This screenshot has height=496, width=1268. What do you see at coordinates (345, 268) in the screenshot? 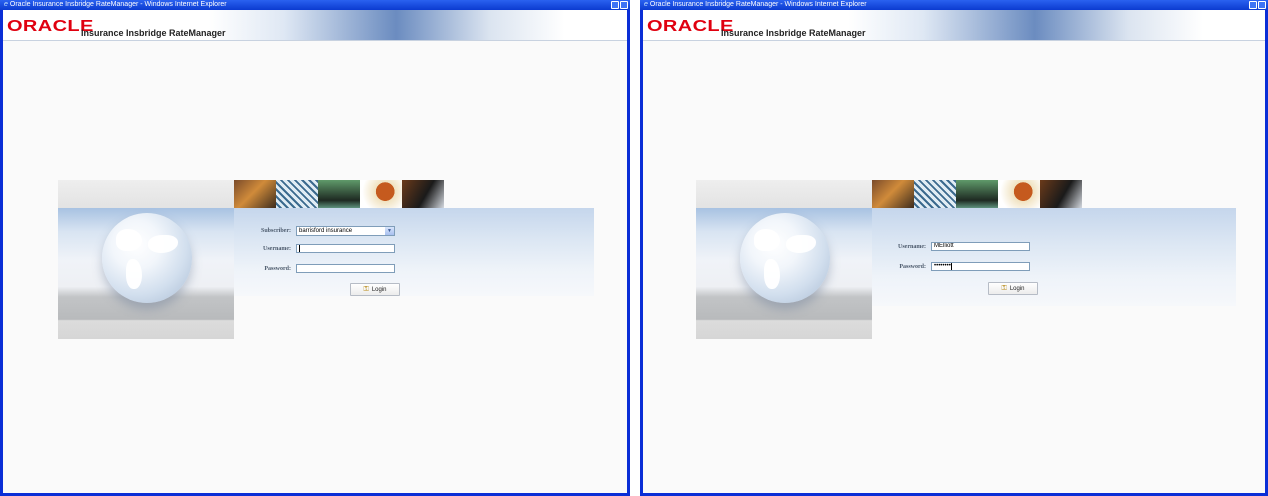
I see `password-input` at bounding box center [345, 268].